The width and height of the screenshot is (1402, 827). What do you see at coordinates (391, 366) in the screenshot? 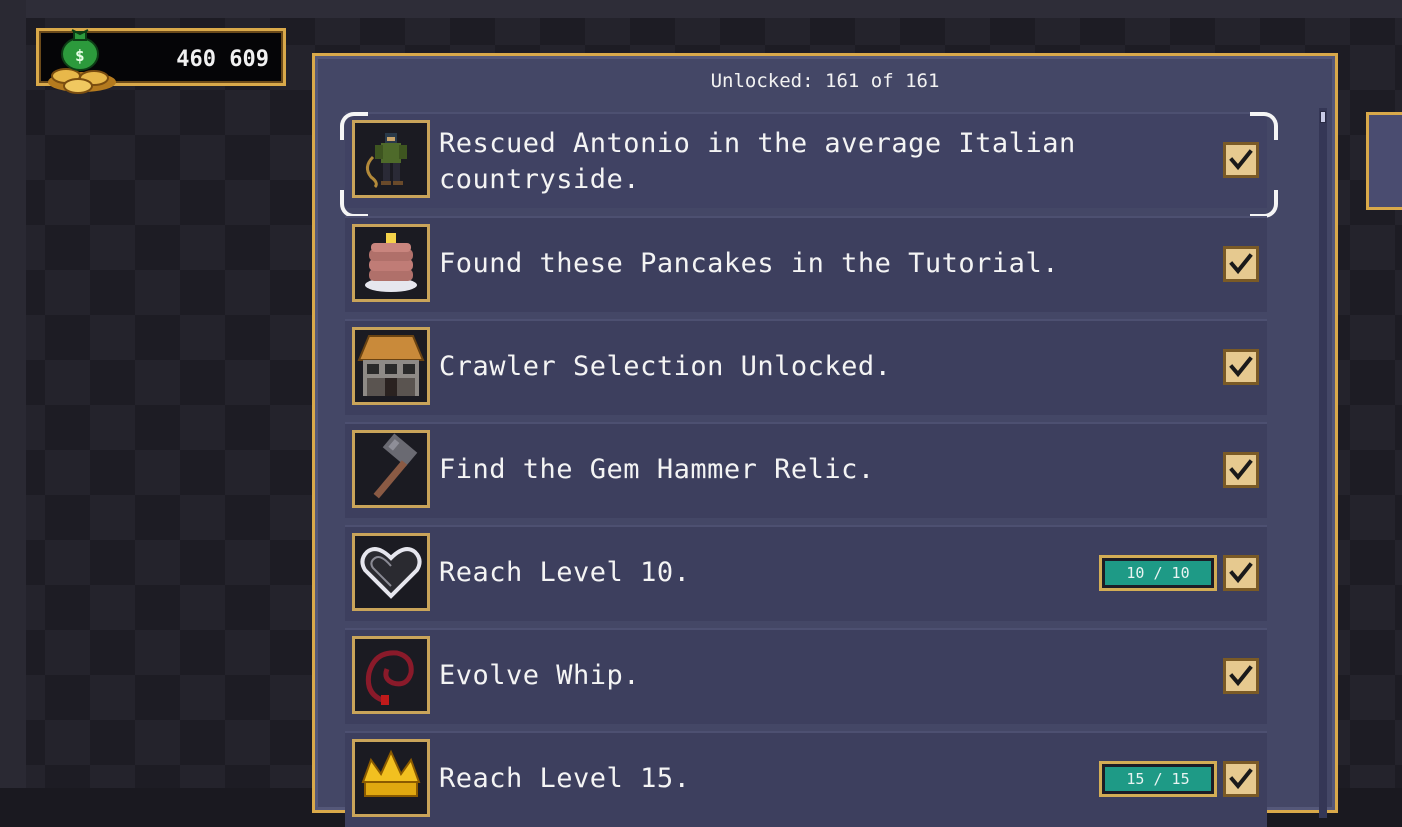
I see `shop-building-icon` at bounding box center [391, 366].